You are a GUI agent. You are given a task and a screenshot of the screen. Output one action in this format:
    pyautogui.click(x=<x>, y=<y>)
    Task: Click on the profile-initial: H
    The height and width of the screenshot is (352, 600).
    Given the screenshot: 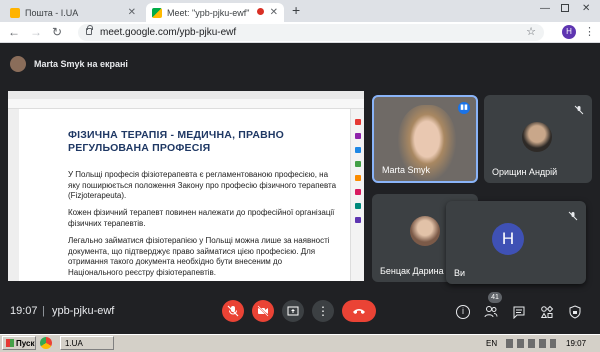 What is the action you would take?
    pyautogui.click(x=569, y=31)
    